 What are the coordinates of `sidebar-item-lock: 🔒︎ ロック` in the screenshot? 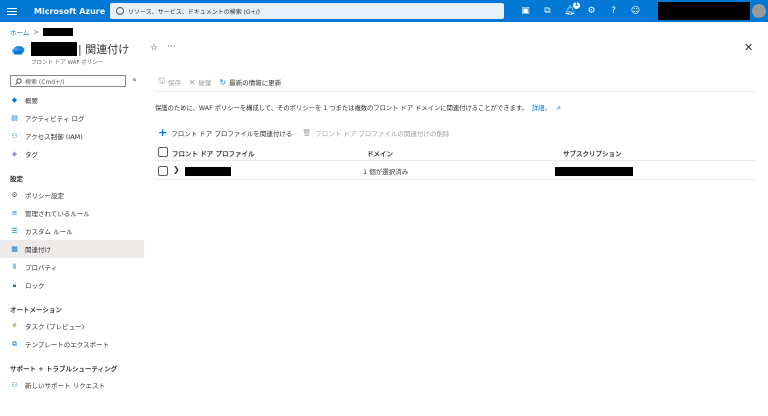 It's located at (72, 285).